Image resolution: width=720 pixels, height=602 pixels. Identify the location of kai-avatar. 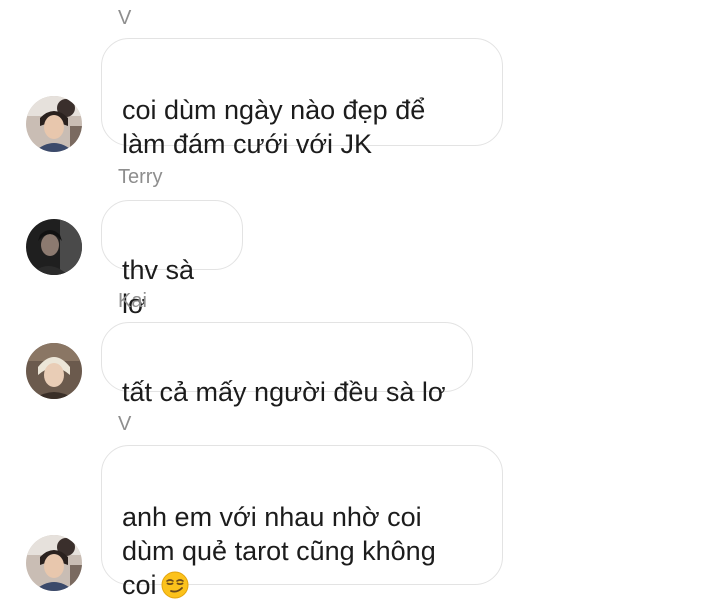
(54, 371).